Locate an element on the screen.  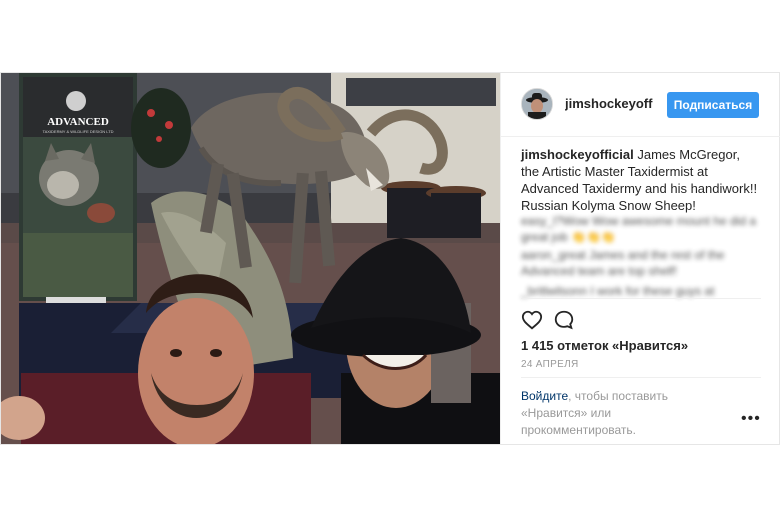
banner-logo-text: ADVANCED is located at coordinates (78, 122).